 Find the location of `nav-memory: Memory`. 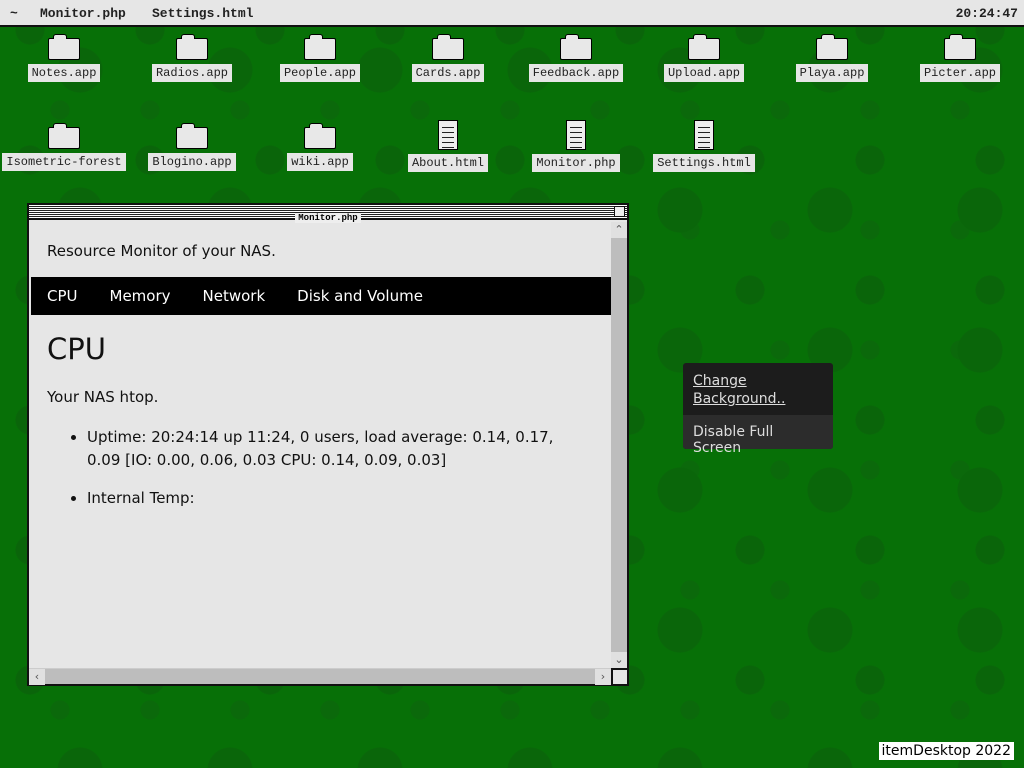

nav-memory: Memory is located at coordinates (140, 296).